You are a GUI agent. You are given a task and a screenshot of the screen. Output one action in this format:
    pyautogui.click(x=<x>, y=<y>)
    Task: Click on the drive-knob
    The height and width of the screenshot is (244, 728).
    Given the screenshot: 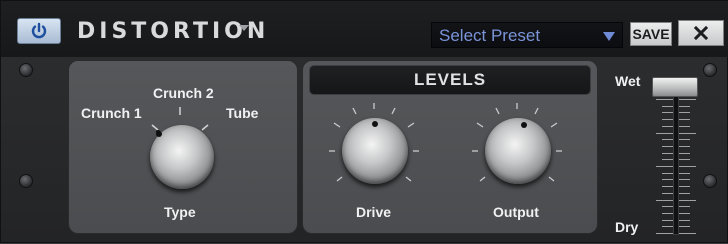 What is the action you would take?
    pyautogui.click(x=375, y=151)
    